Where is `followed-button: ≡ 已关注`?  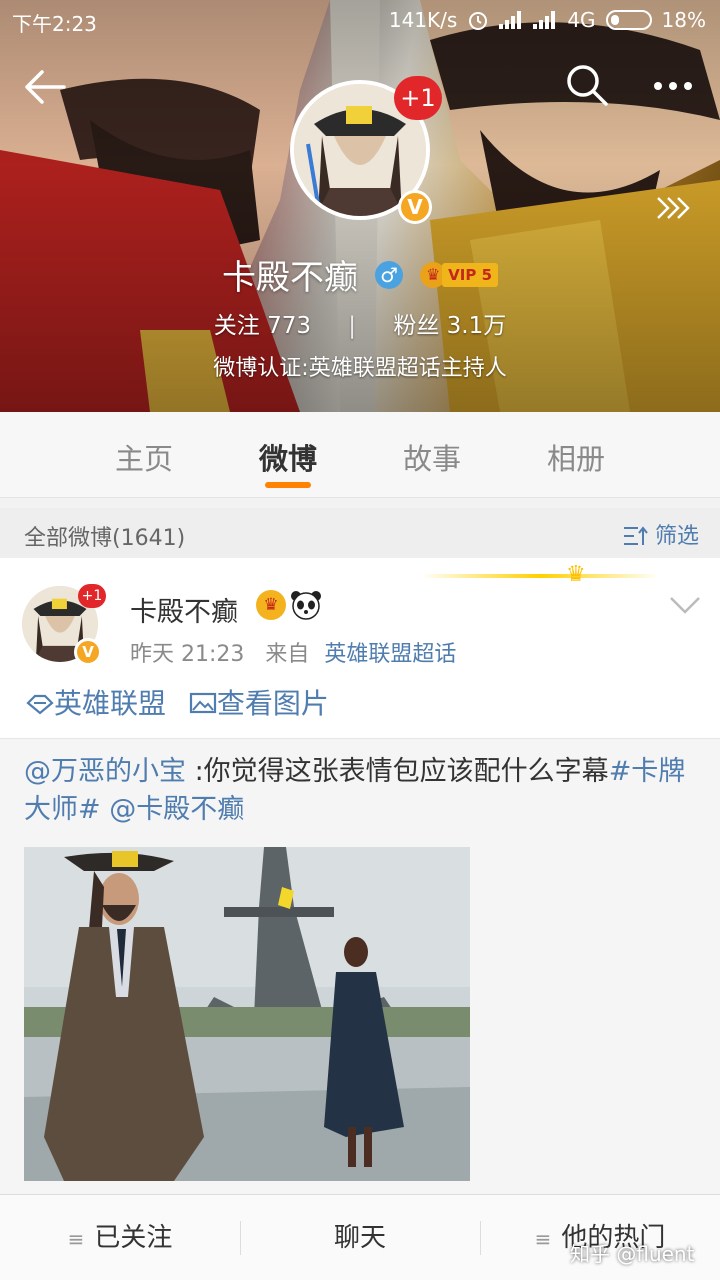 followed-button: ≡ 已关注 is located at coordinates (120, 1237).